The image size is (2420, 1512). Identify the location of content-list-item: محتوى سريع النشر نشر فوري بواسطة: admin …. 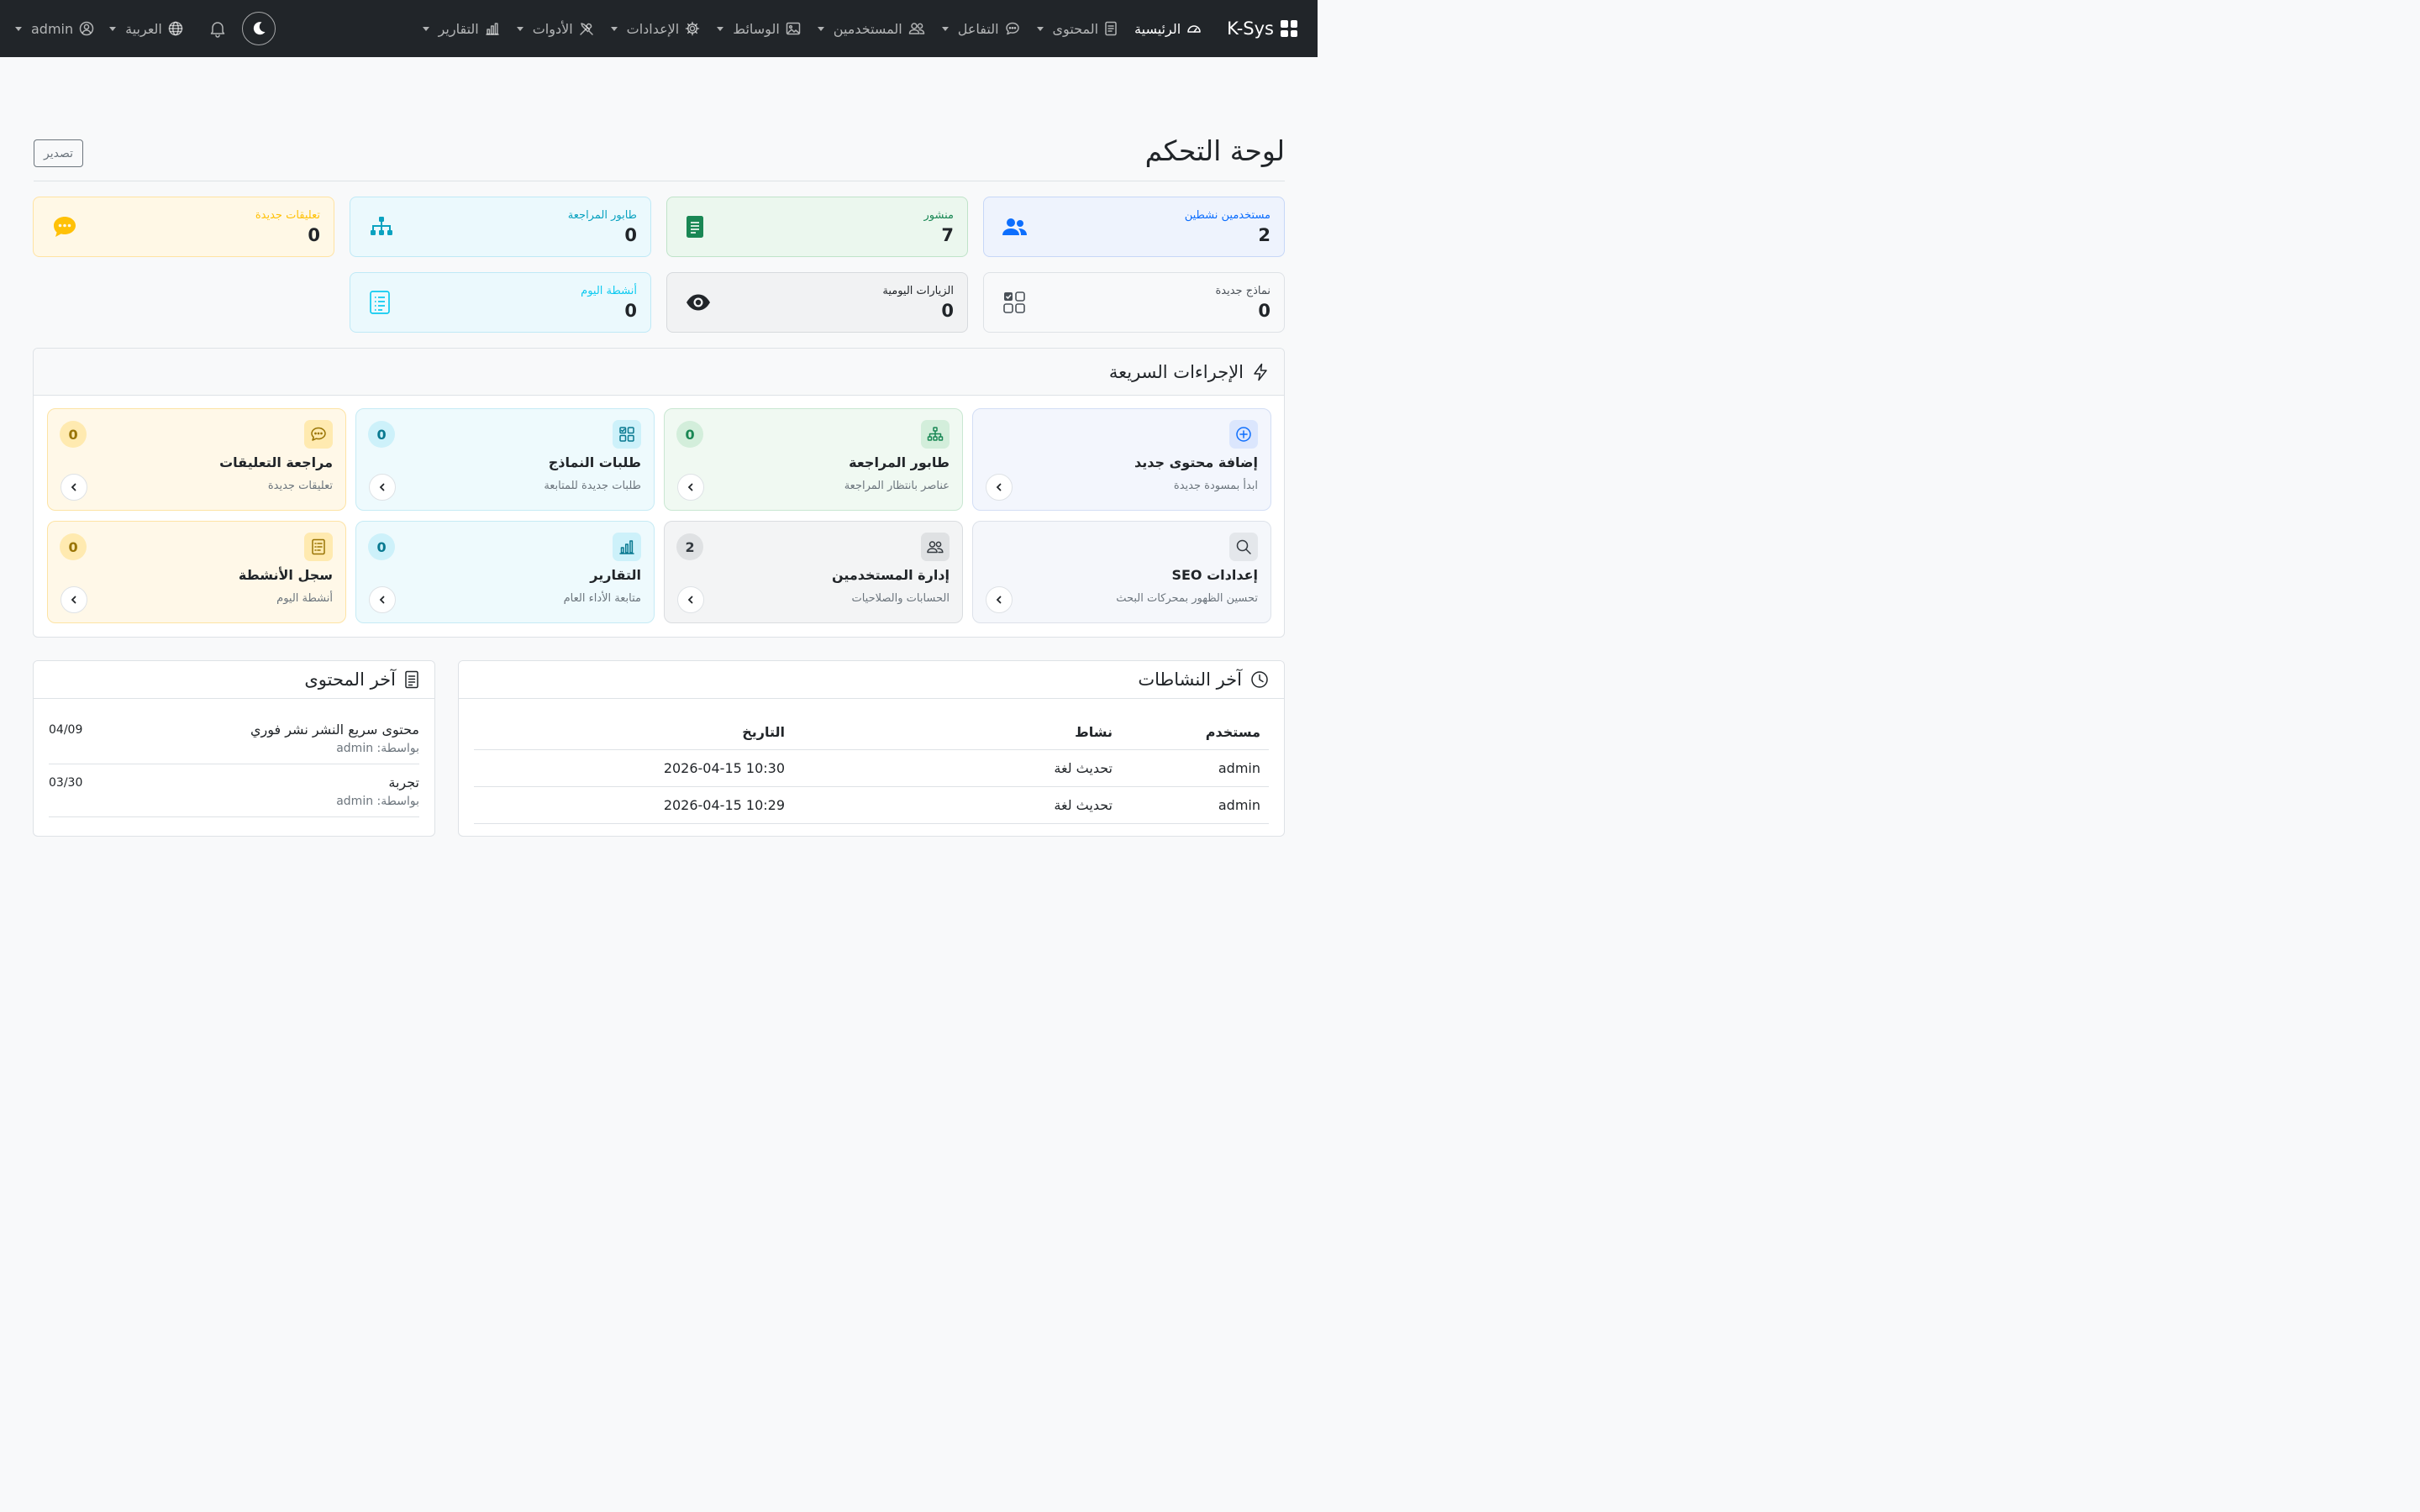
(234, 737).